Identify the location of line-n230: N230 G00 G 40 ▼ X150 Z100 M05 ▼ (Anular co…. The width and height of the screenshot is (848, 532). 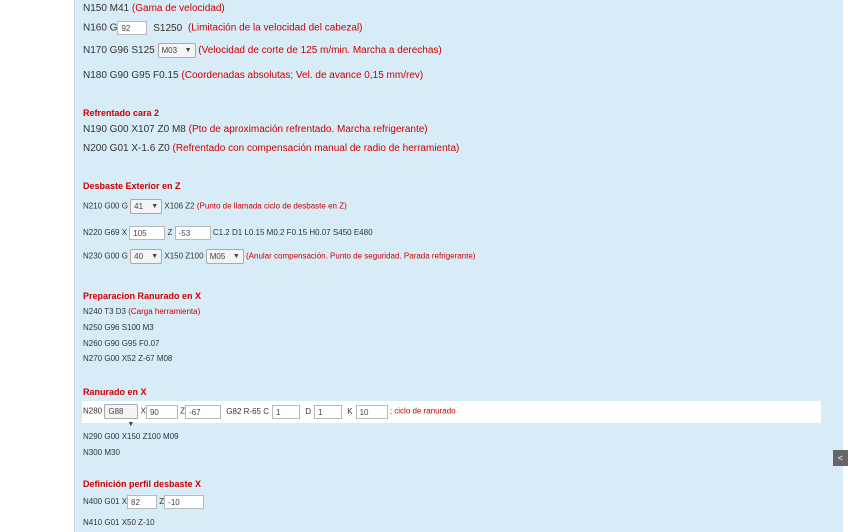
(279, 256).